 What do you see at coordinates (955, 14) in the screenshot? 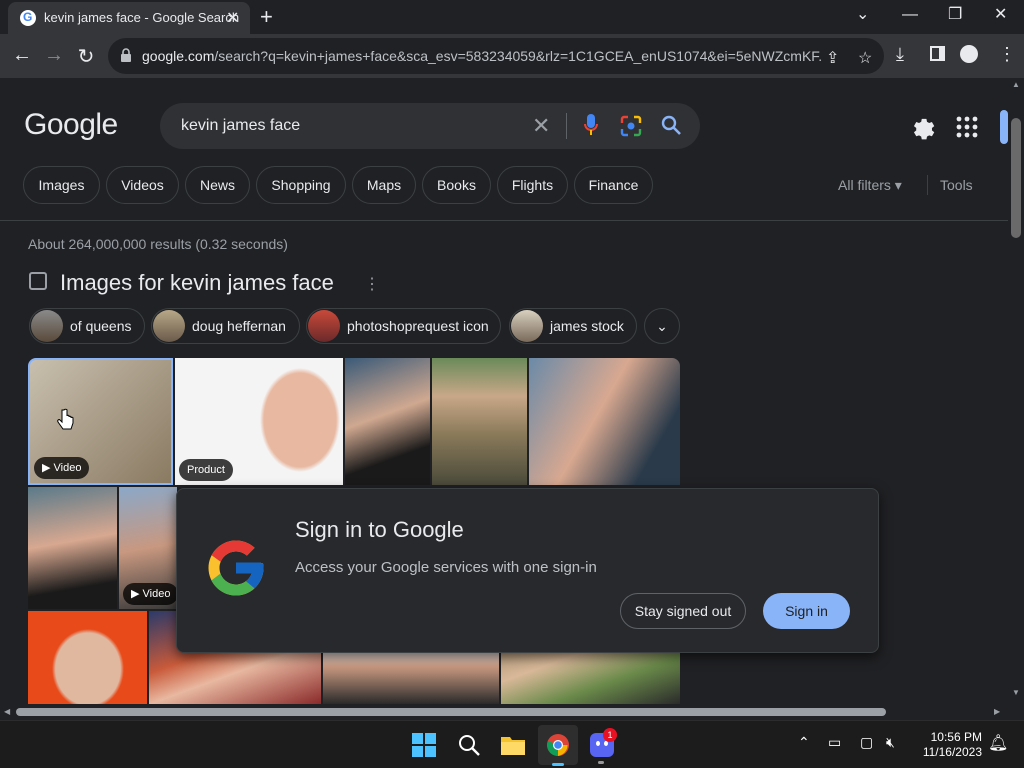
I see `restore-icon: ❐` at bounding box center [955, 14].